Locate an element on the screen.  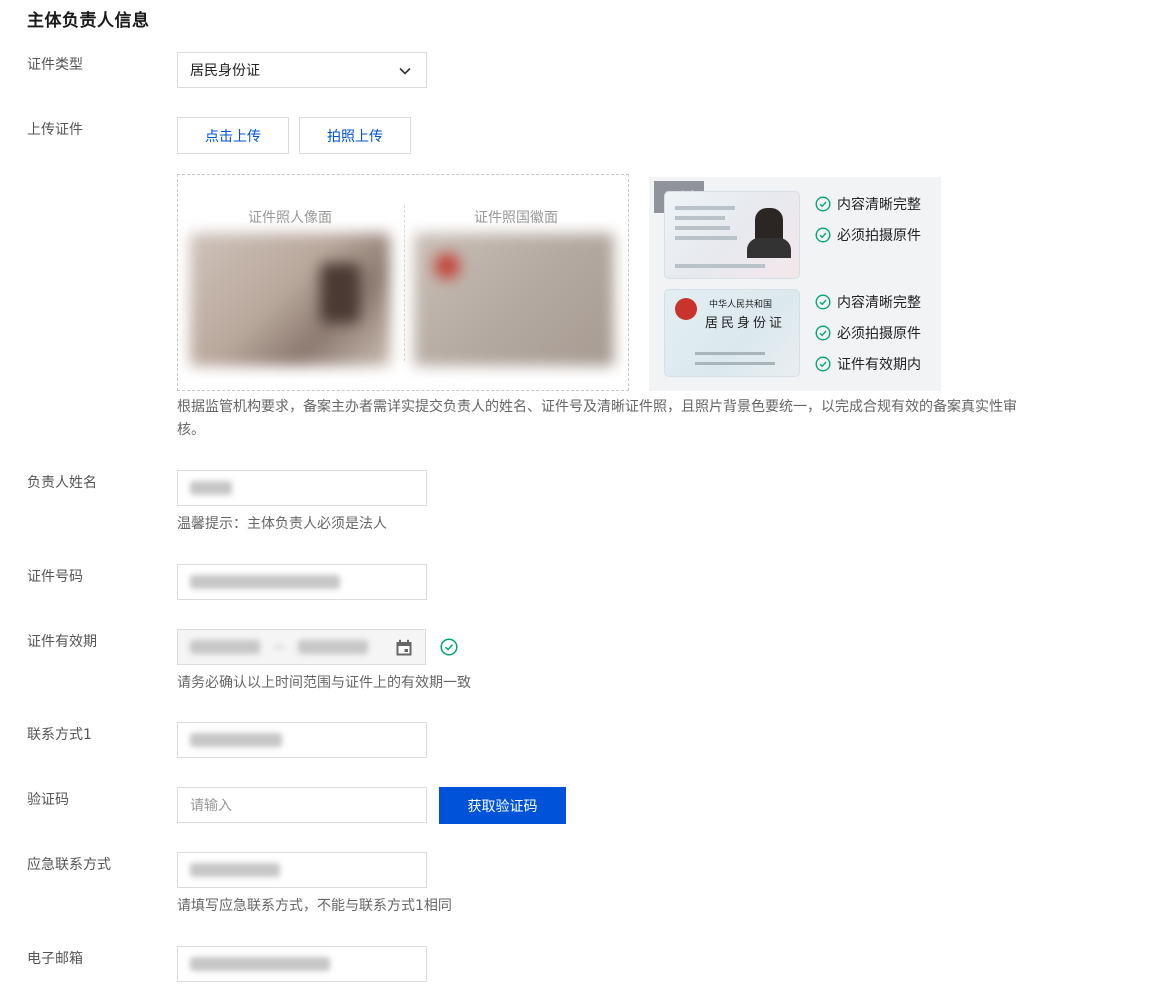
back-check-3: 证件有效期内 is located at coordinates (868, 364).